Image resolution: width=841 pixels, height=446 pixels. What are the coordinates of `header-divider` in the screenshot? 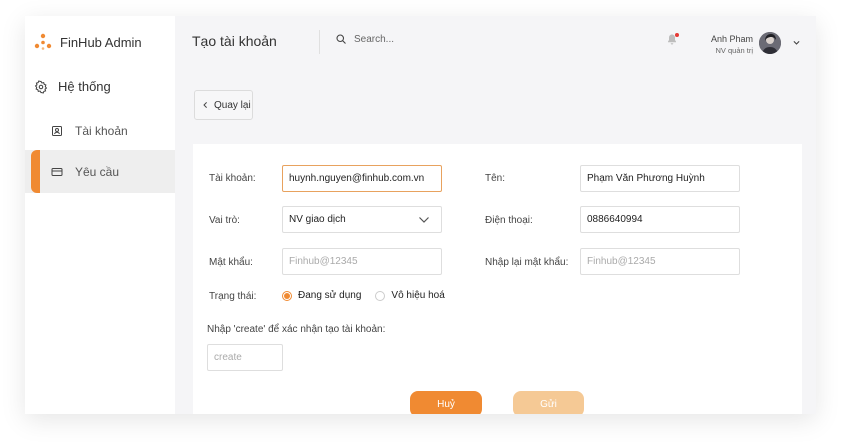 It's located at (319, 42).